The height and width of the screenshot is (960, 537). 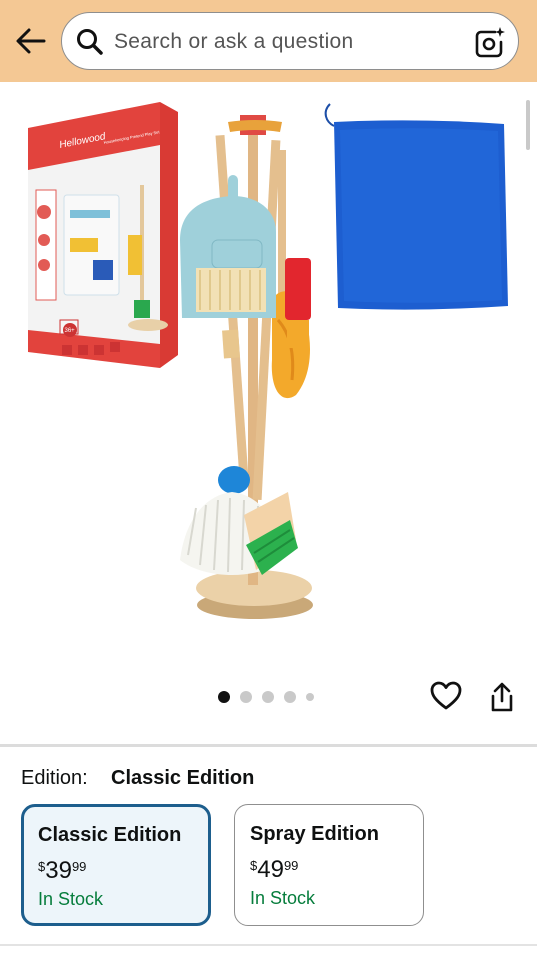 I want to click on search-input: Search or ask a question, so click(x=234, y=42).